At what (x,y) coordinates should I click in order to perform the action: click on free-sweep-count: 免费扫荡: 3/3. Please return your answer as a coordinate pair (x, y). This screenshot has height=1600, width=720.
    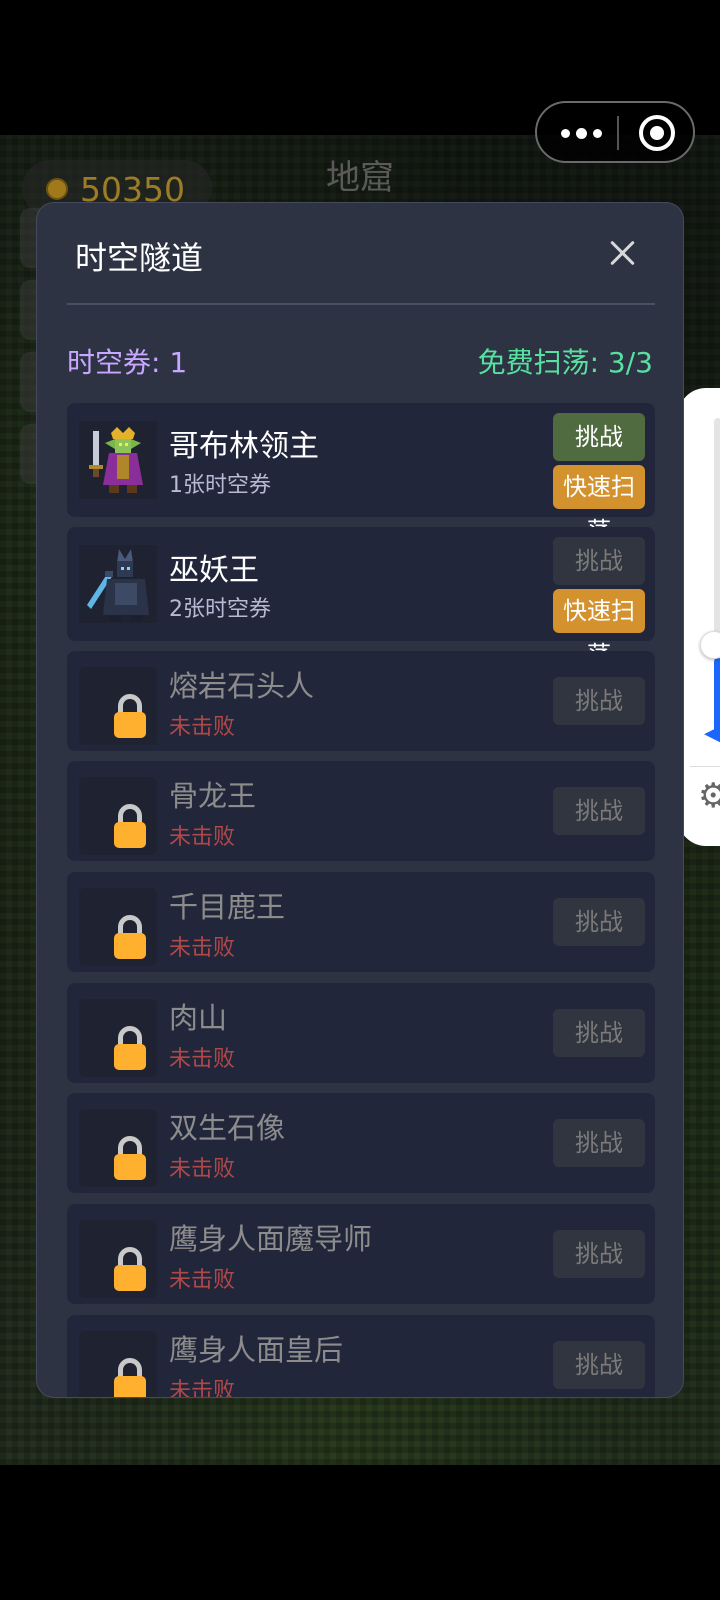
    Looking at the image, I should click on (565, 362).